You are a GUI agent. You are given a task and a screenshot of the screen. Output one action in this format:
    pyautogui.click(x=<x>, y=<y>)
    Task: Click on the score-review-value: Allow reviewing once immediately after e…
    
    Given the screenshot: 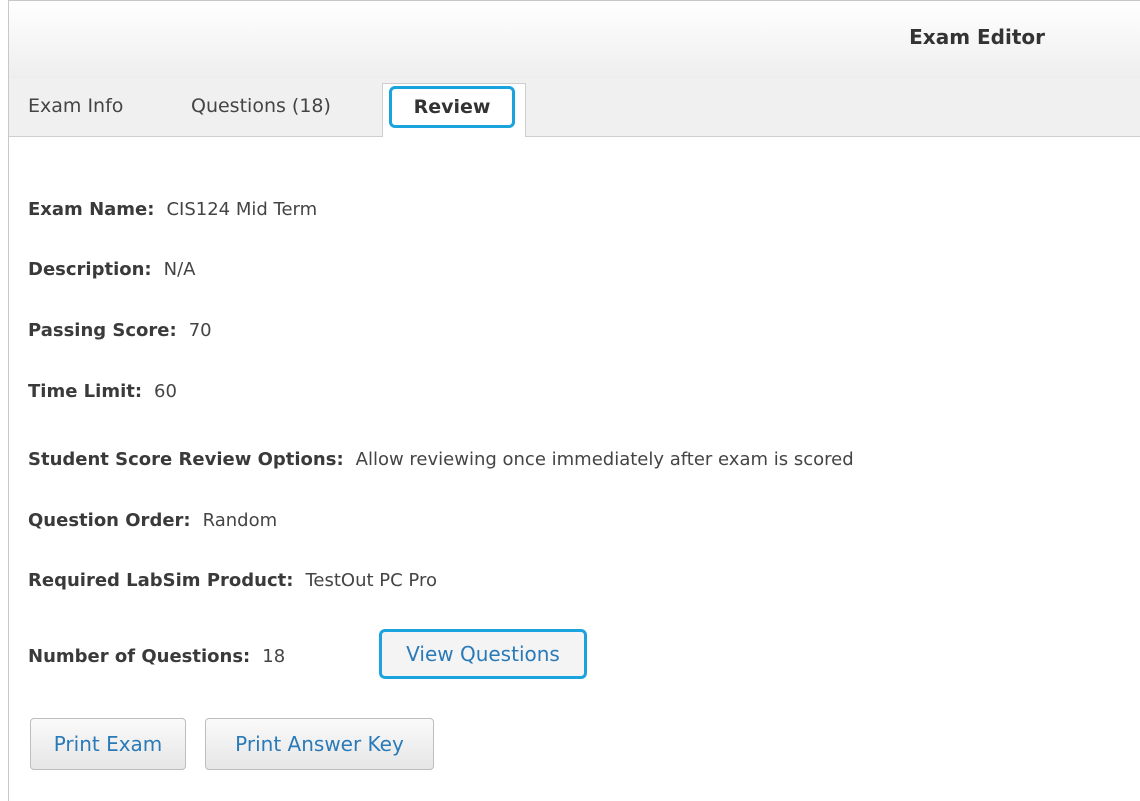 What is the action you would take?
    pyautogui.click(x=604, y=459)
    